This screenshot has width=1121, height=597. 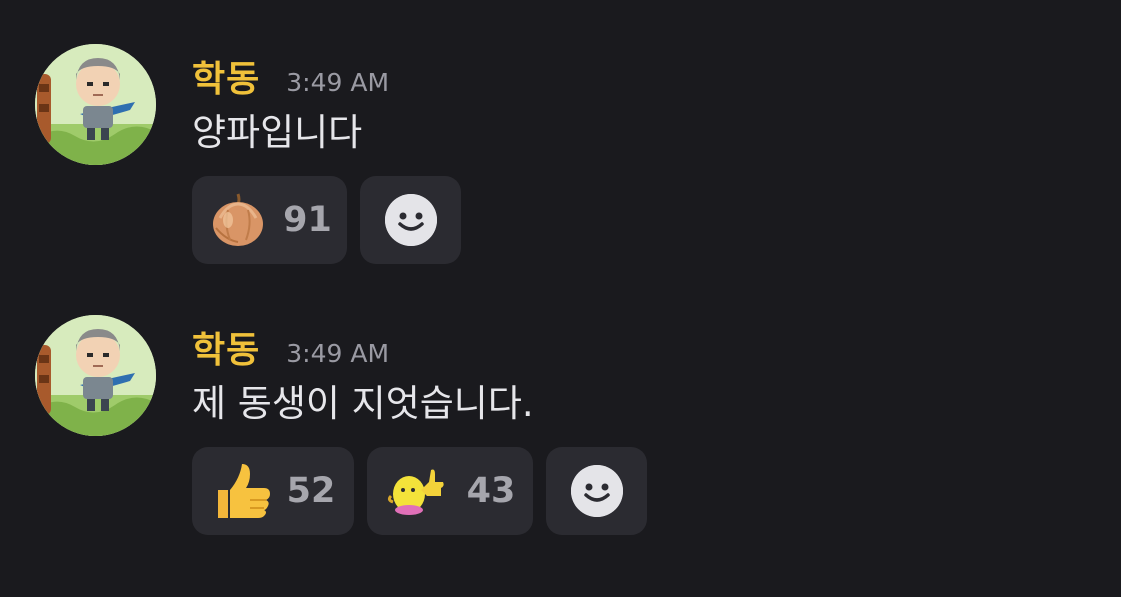 What do you see at coordinates (450, 491) in the screenshot?
I see `reaction-custom-thumbs-up: 43` at bounding box center [450, 491].